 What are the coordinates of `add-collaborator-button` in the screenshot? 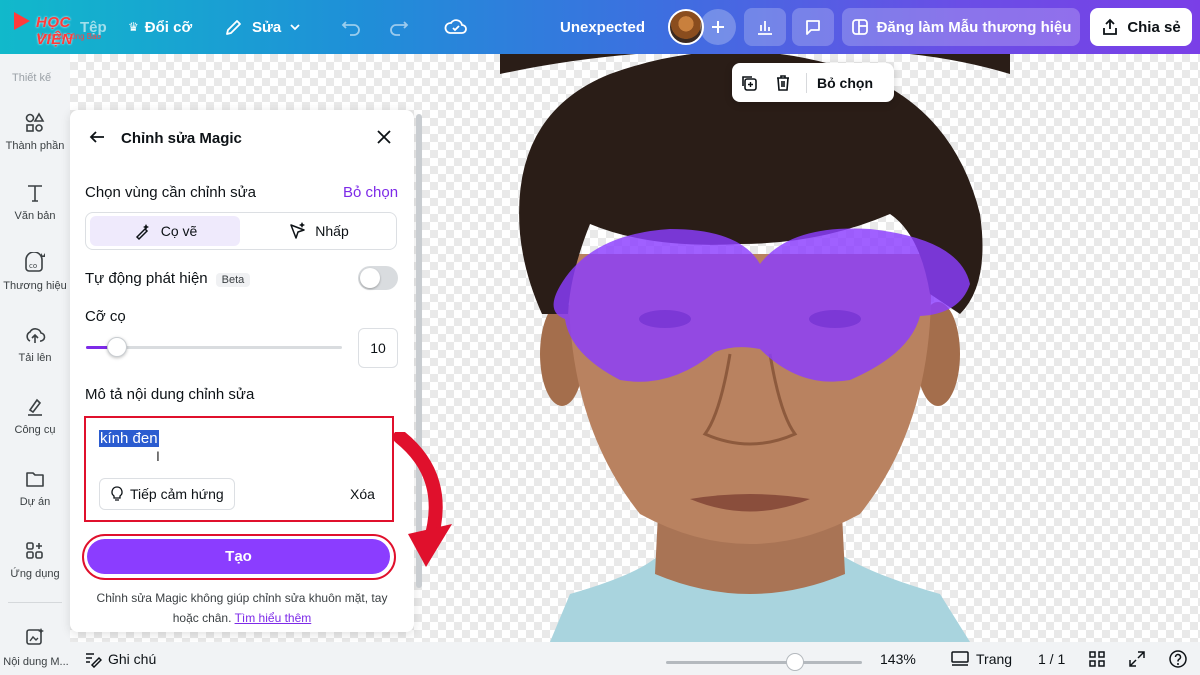 It's located at (718, 27).